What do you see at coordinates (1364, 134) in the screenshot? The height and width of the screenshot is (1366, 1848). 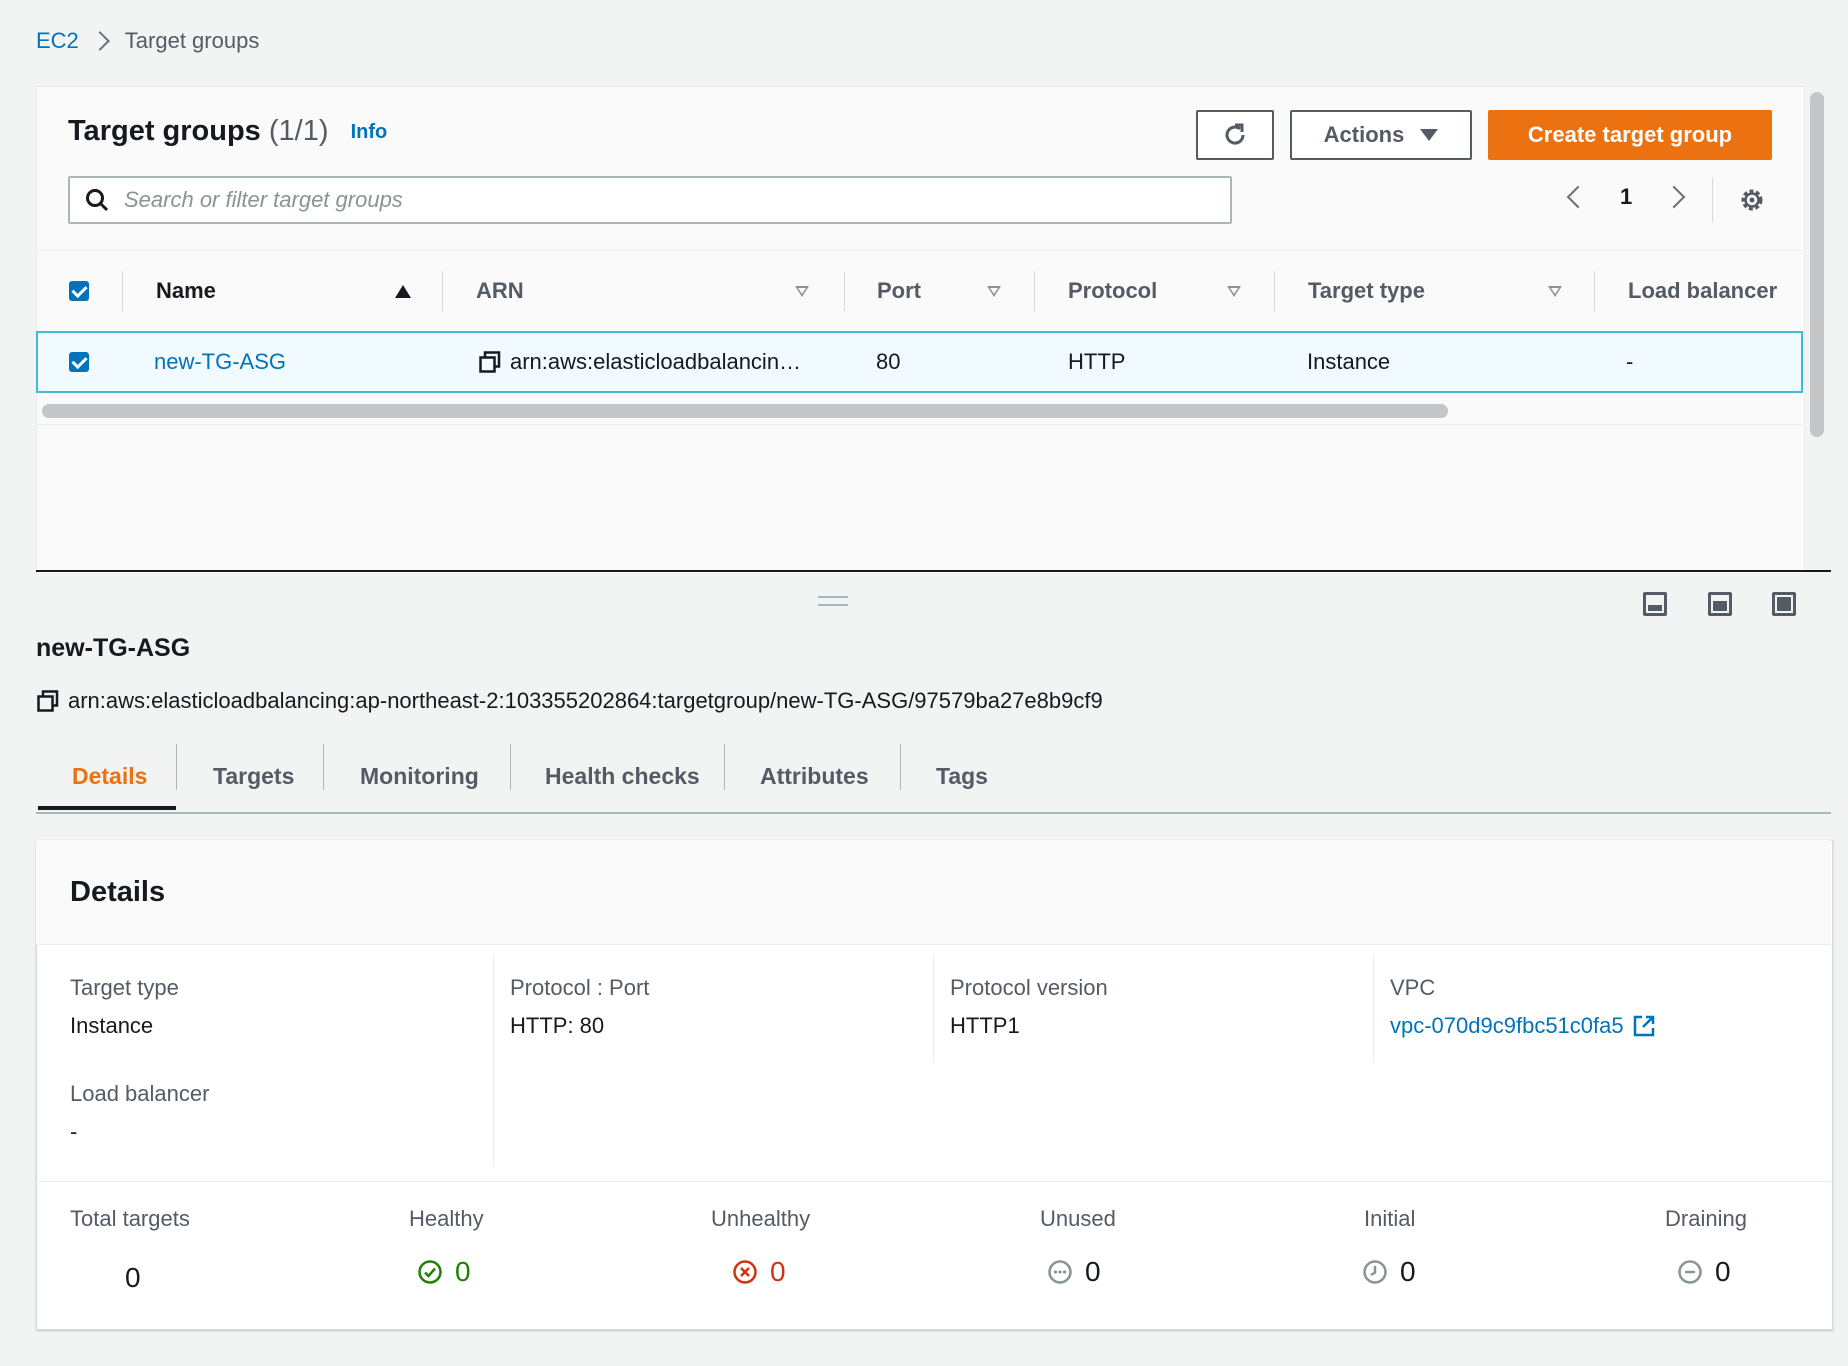 I see `actions-label: Actions` at bounding box center [1364, 134].